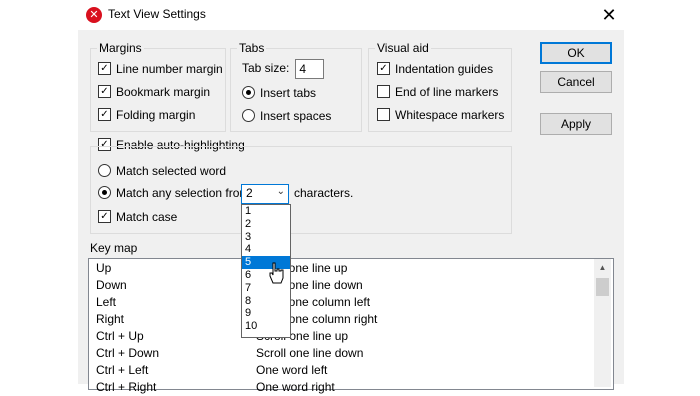  What do you see at coordinates (602, 267) in the screenshot?
I see `scroll-up-icon: ▲` at bounding box center [602, 267].